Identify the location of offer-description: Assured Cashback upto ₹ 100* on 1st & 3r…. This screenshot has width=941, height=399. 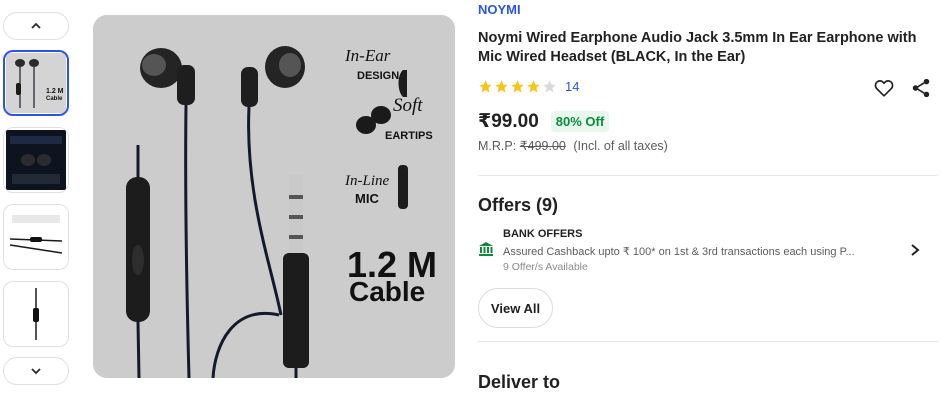
(679, 252).